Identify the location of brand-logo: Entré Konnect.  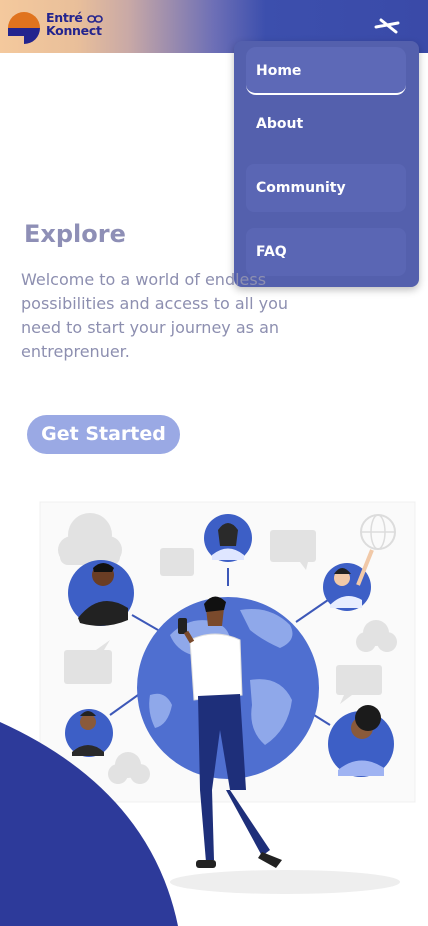
(57, 27).